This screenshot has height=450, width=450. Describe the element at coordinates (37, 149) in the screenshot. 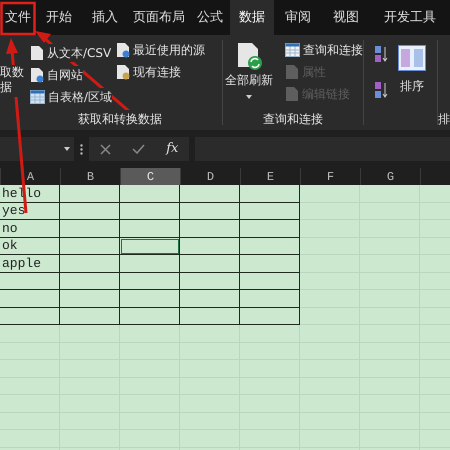

I see `name-box` at that location.